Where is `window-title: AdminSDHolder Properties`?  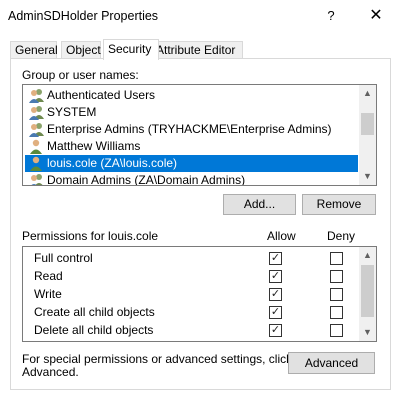 window-title: AdminSDHolder Properties is located at coordinates (83, 16).